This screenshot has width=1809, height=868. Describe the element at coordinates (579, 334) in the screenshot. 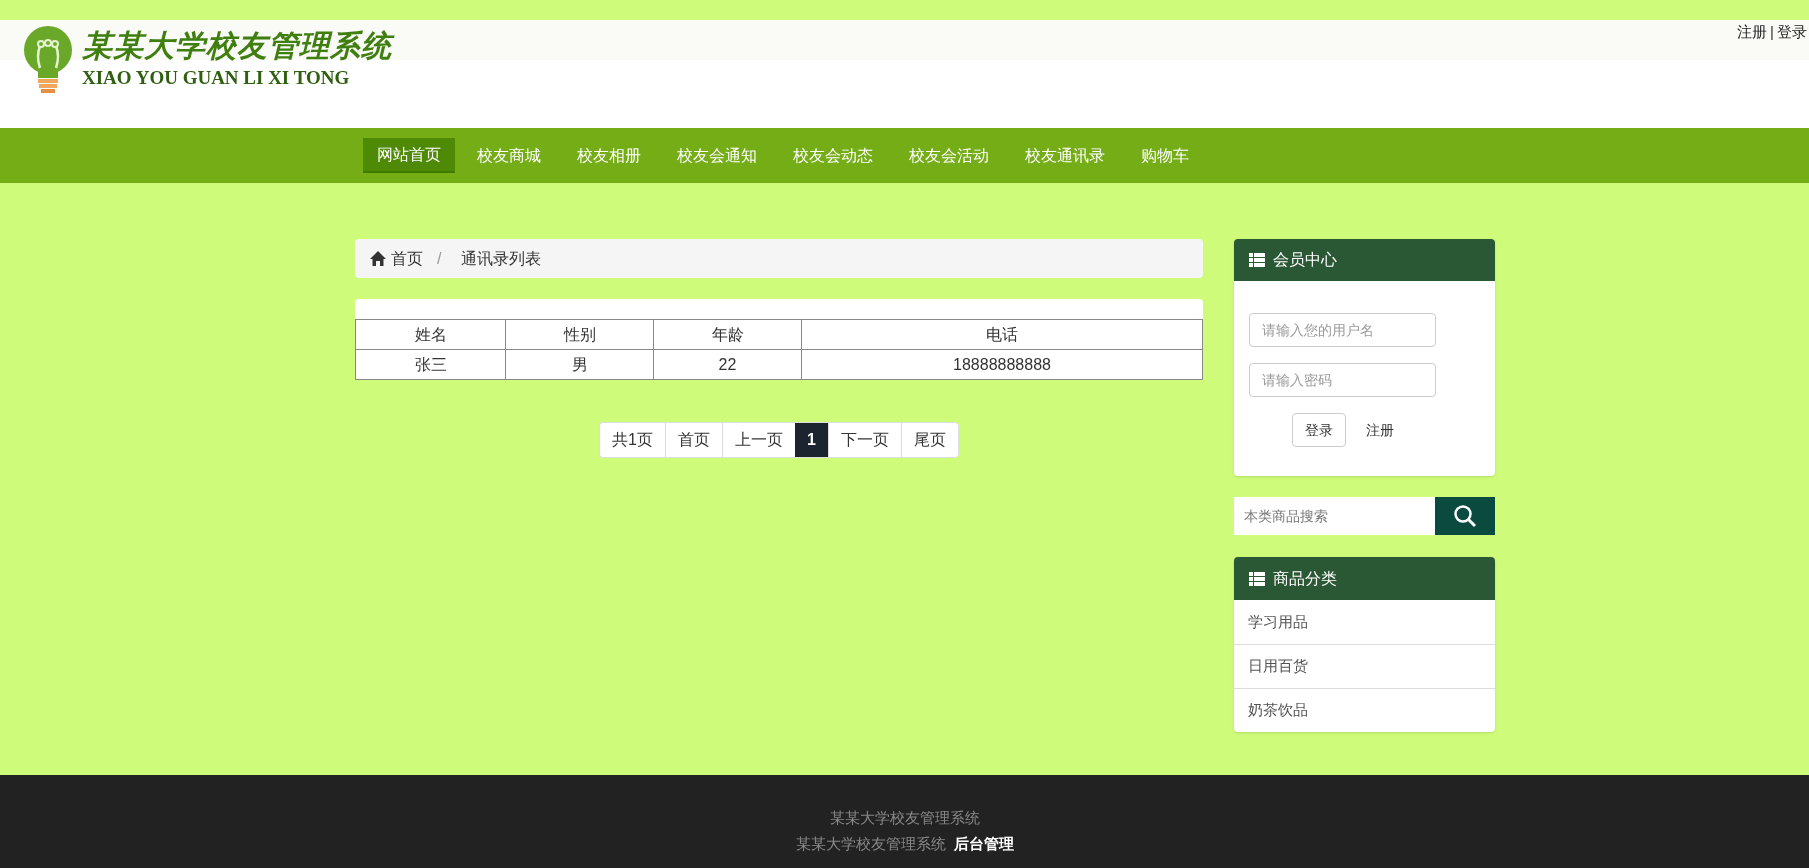

I see `column-header: 性别` at that location.